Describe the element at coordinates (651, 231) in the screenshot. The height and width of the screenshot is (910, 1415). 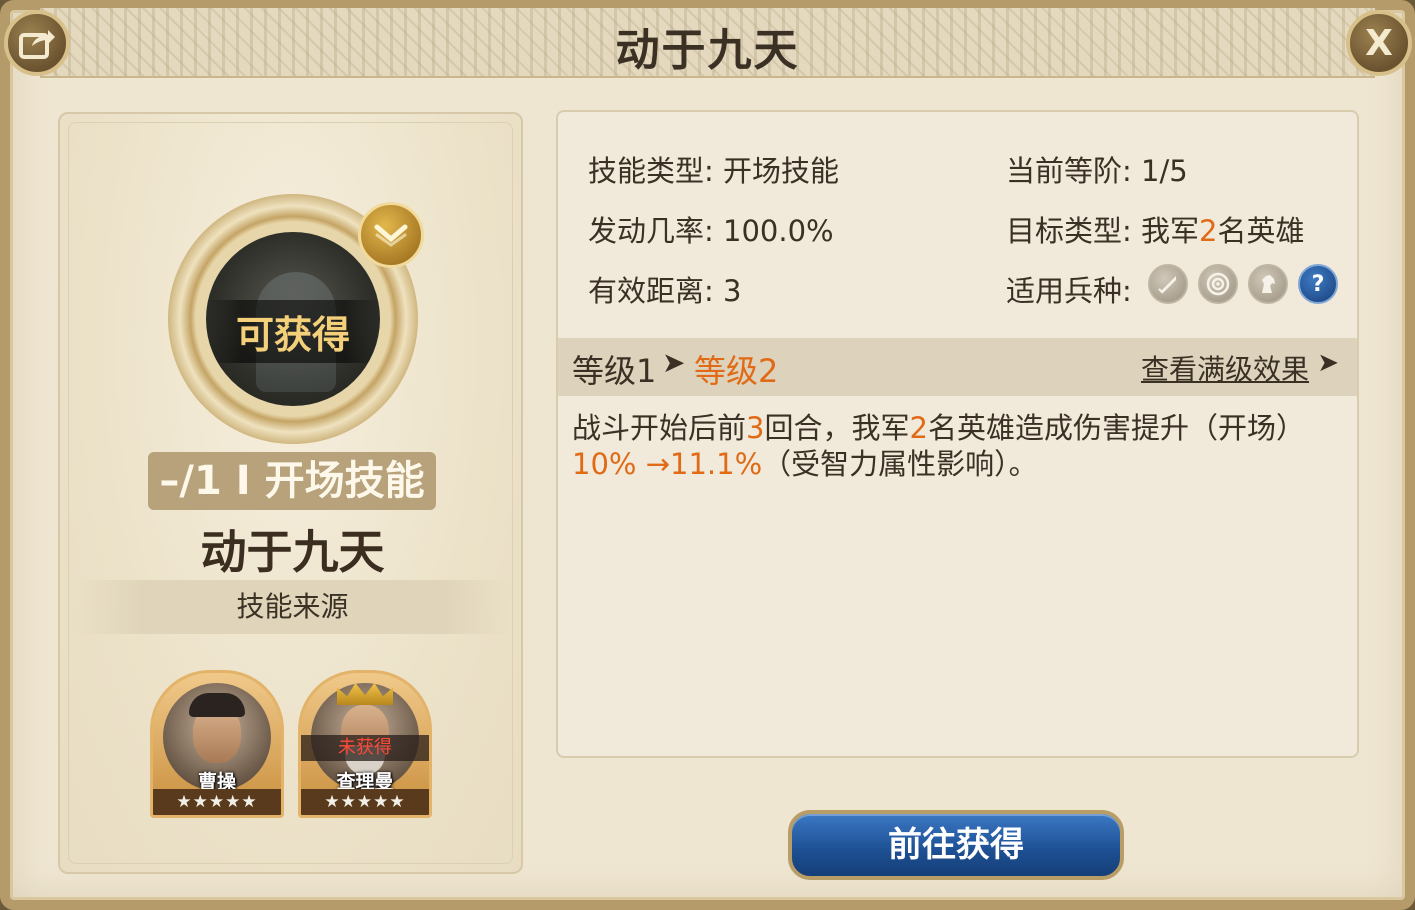
I see `trigger-rate-label: 发动几率:` at that location.